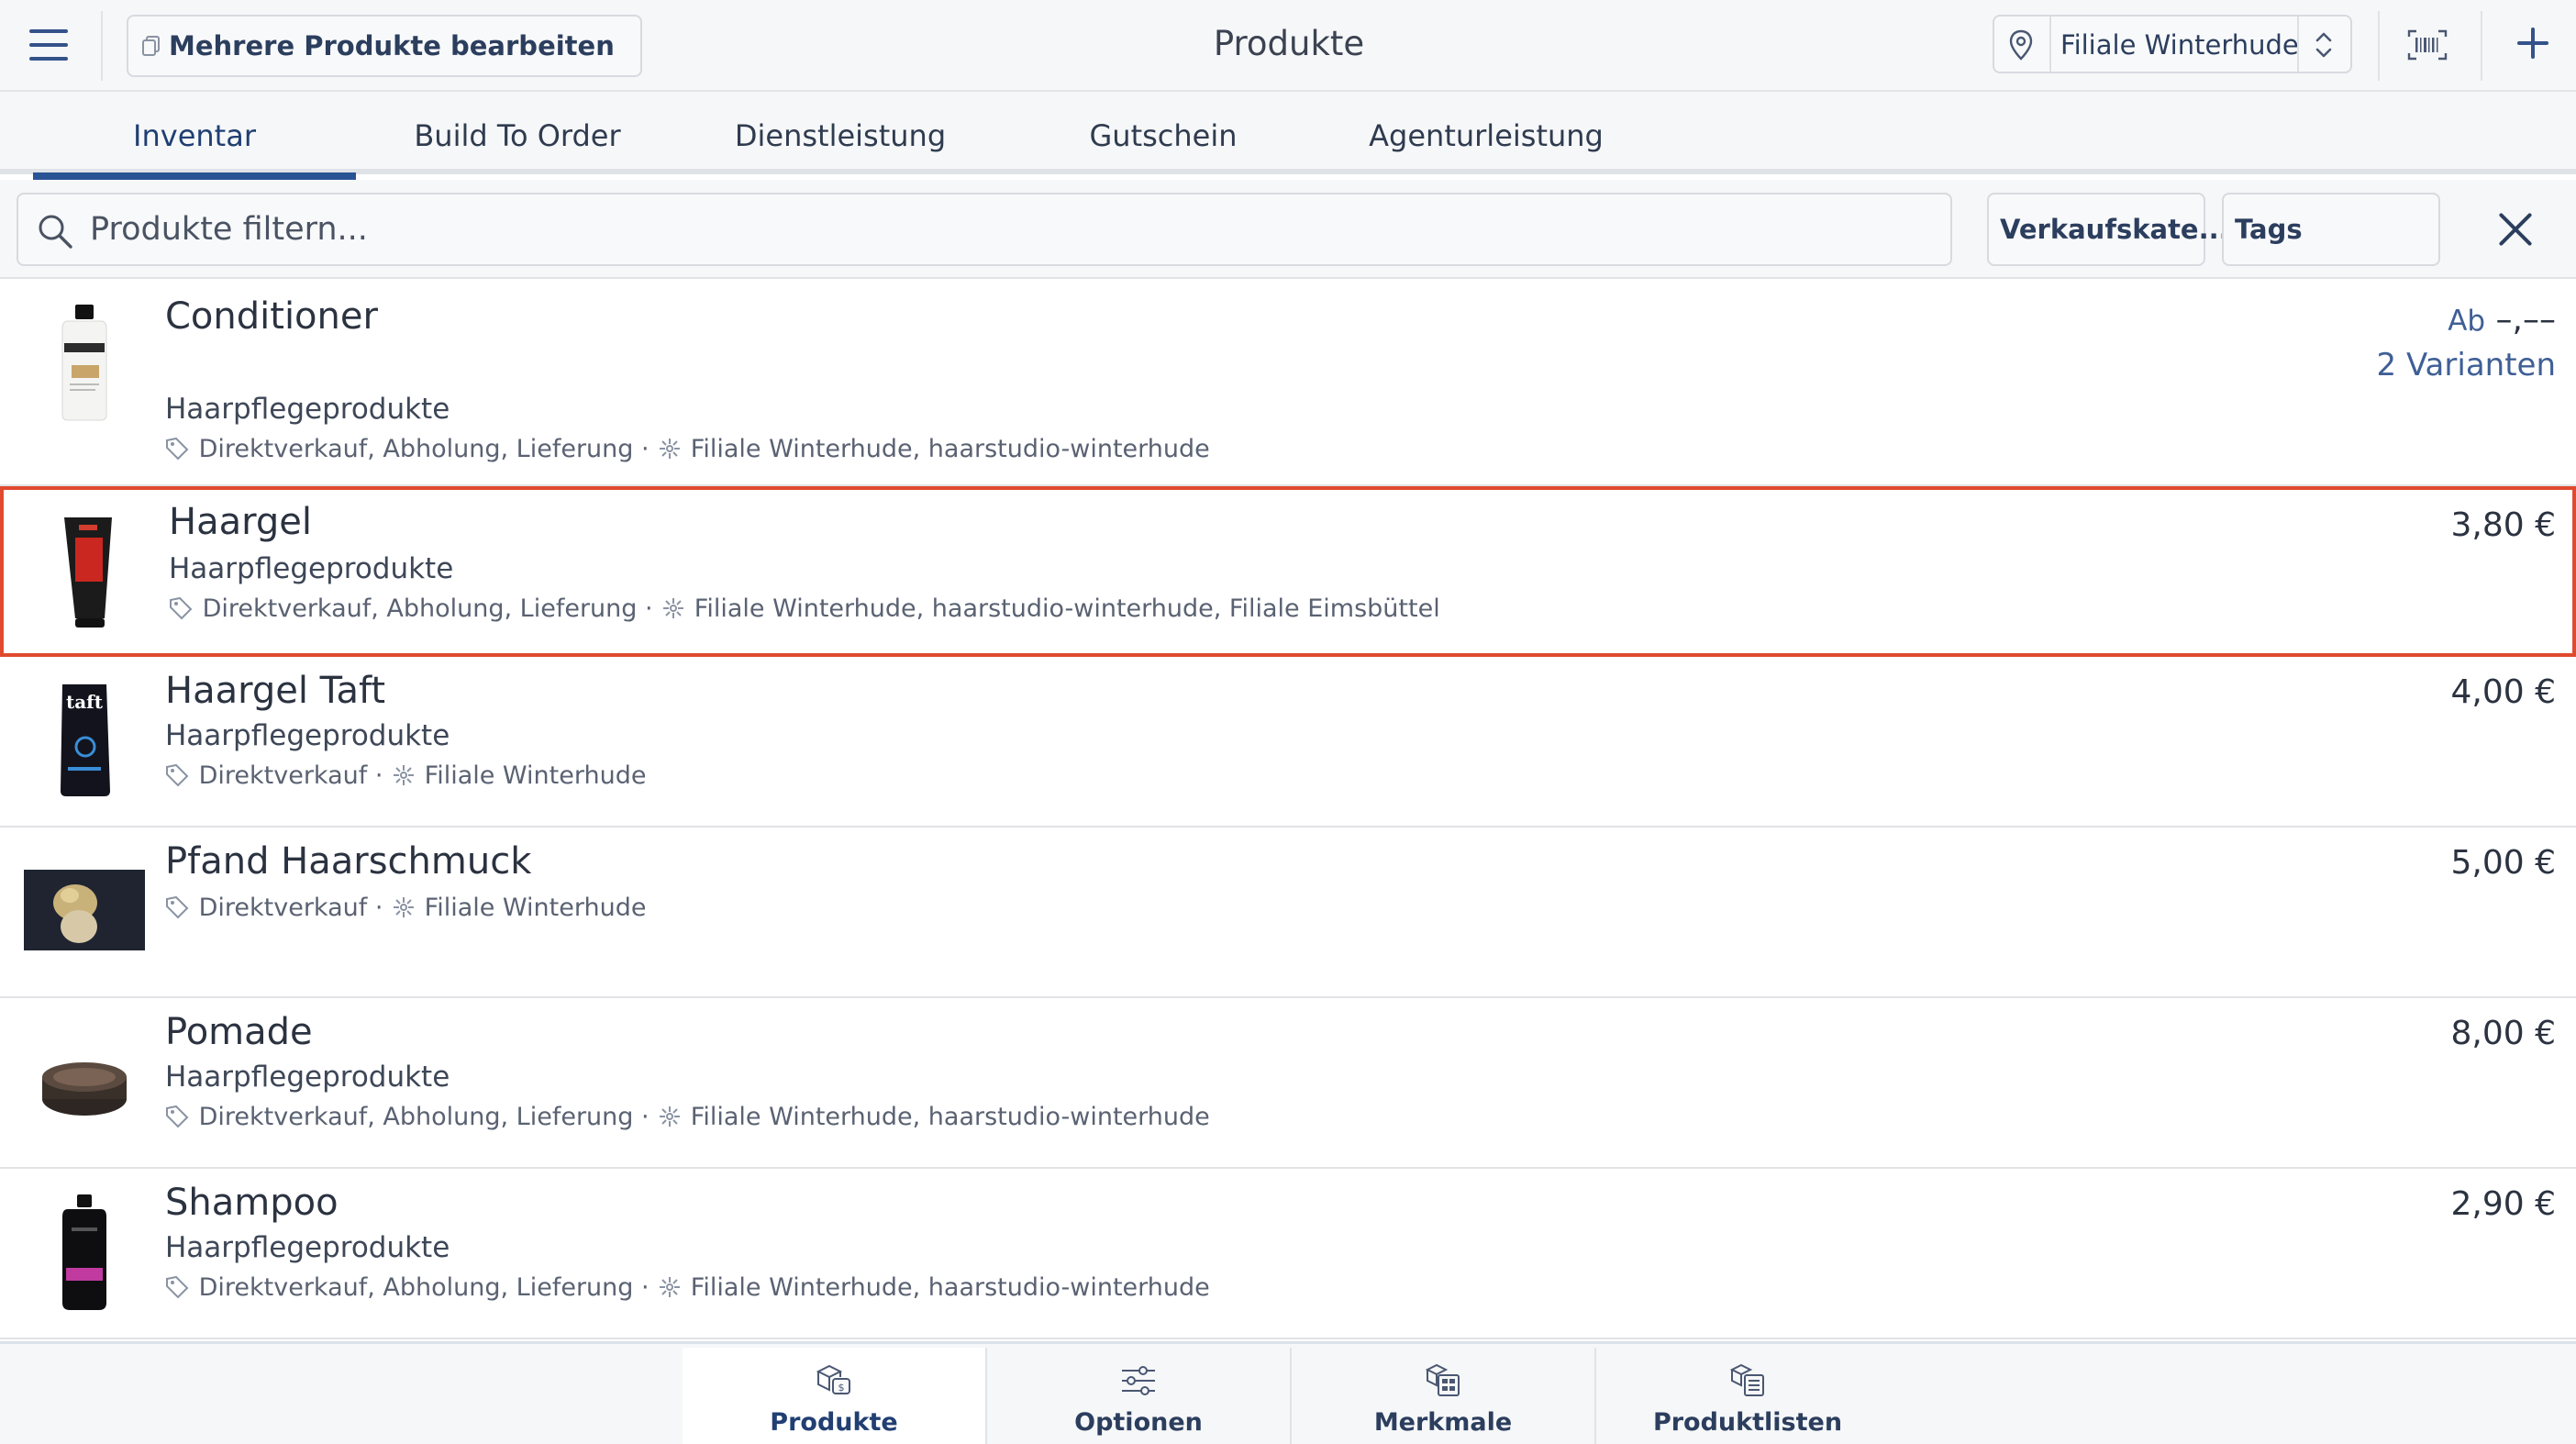 The width and height of the screenshot is (2576, 1444). What do you see at coordinates (833, 1379) in the screenshot?
I see `products-icon: $` at bounding box center [833, 1379].